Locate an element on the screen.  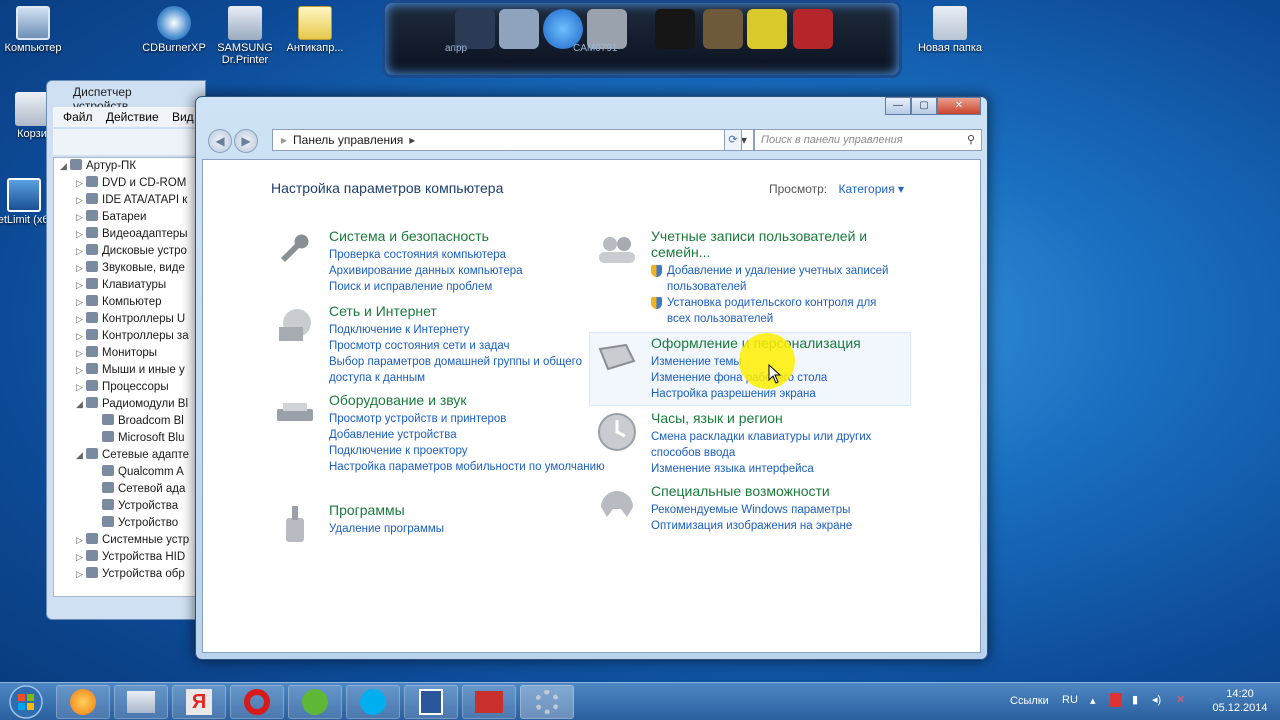
category-link: Поиск и исправление проблем is located at coordinates (469, 287).